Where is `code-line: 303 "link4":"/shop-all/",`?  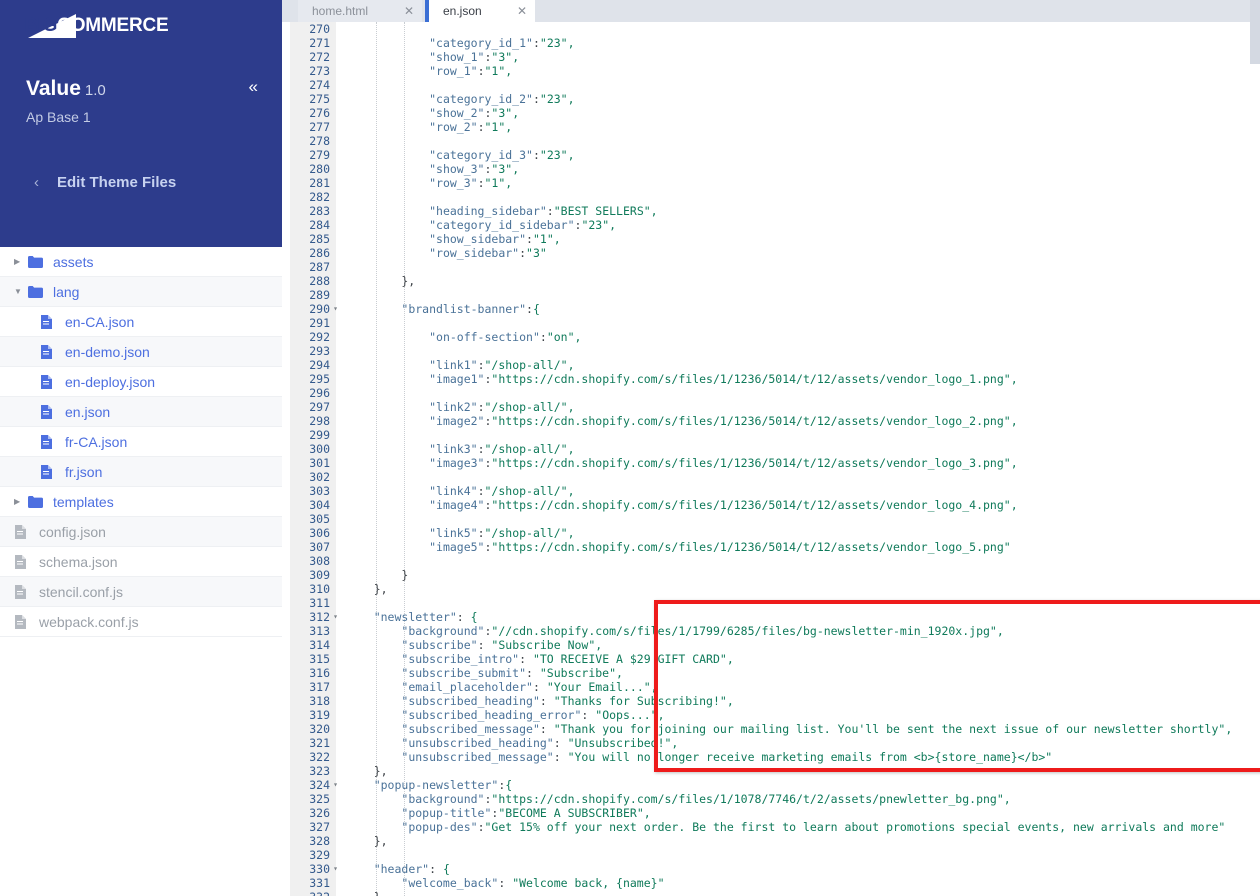 code-line: 303 "link4":"/shop-all/", is located at coordinates (775, 491).